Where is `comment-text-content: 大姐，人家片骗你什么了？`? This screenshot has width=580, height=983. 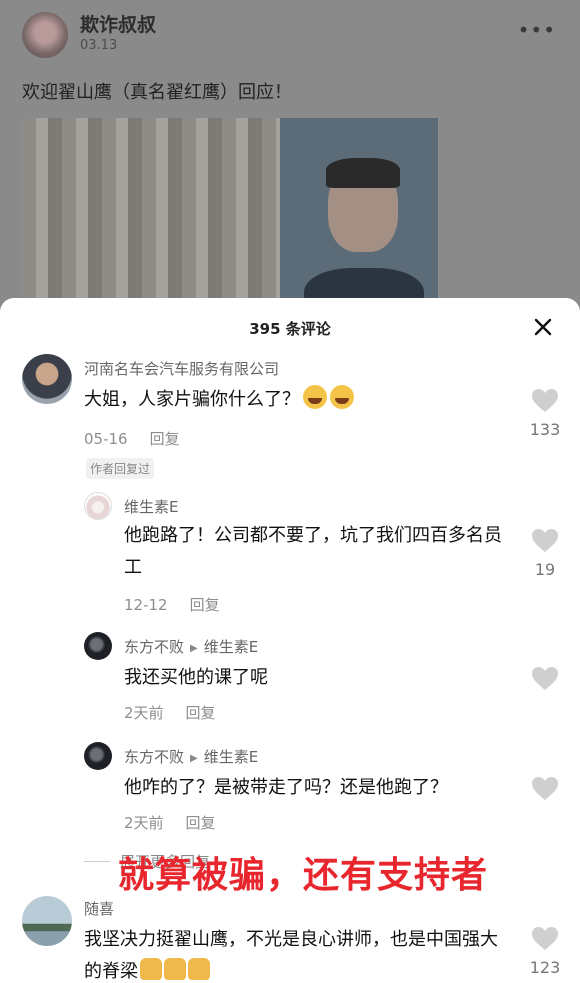
comment-text-content: 大姐，人家片骗你什么了？ is located at coordinates (192, 399).